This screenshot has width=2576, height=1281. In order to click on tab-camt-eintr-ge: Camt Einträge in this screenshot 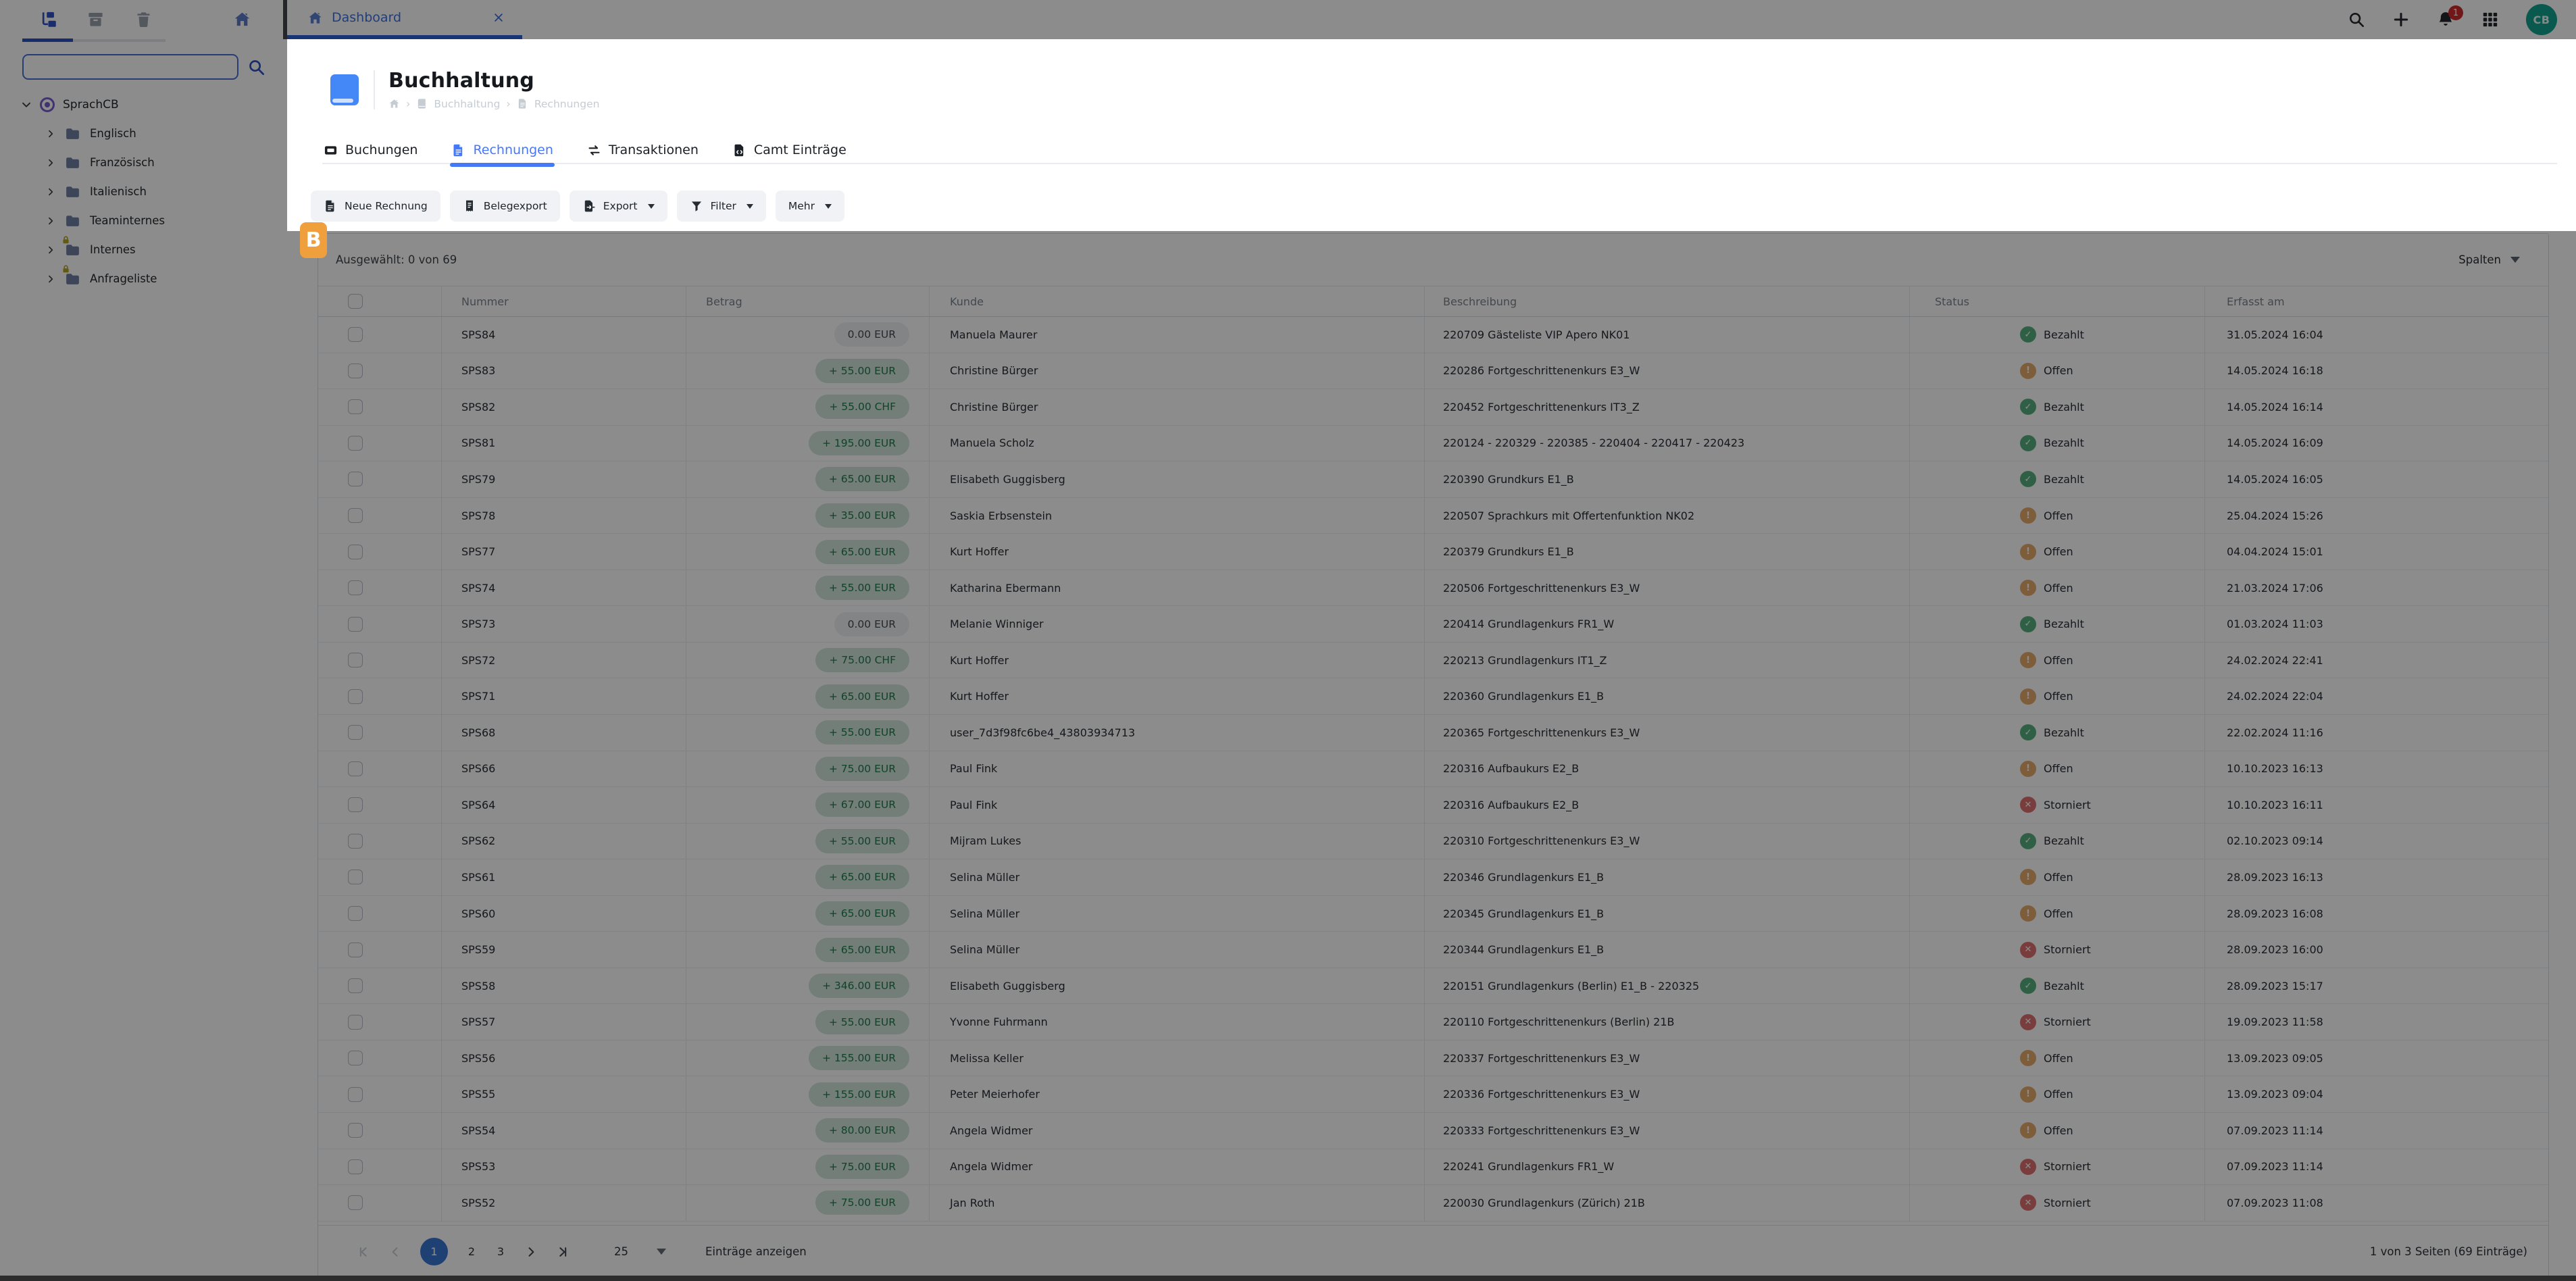, I will do `click(789, 150)`.